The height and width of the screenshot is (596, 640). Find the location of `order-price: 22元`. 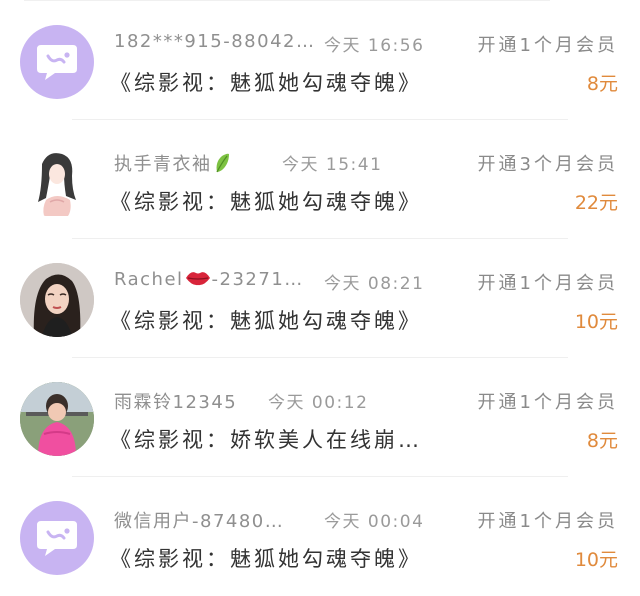

order-price: 22元 is located at coordinates (596, 203).